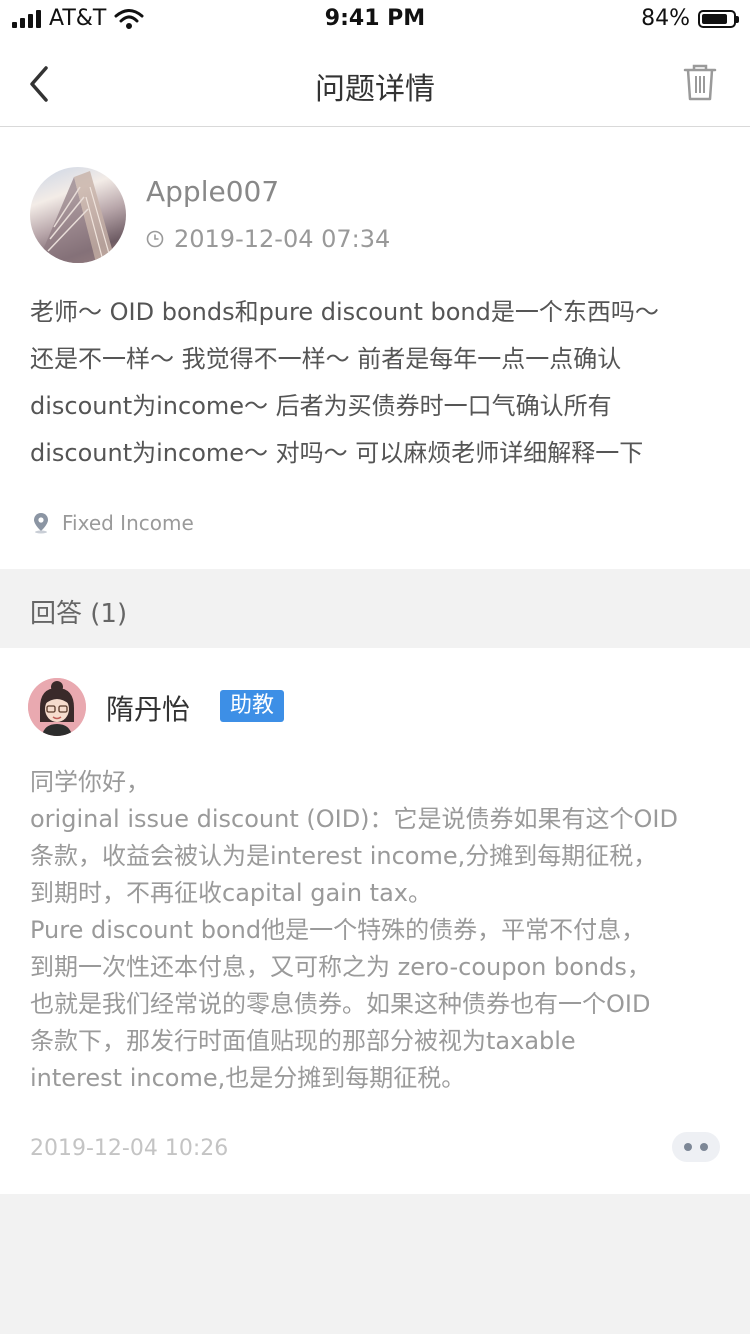 The width and height of the screenshot is (750, 1334). What do you see at coordinates (79, 614) in the screenshot?
I see `answers-count-label: 回答 (1)` at bounding box center [79, 614].